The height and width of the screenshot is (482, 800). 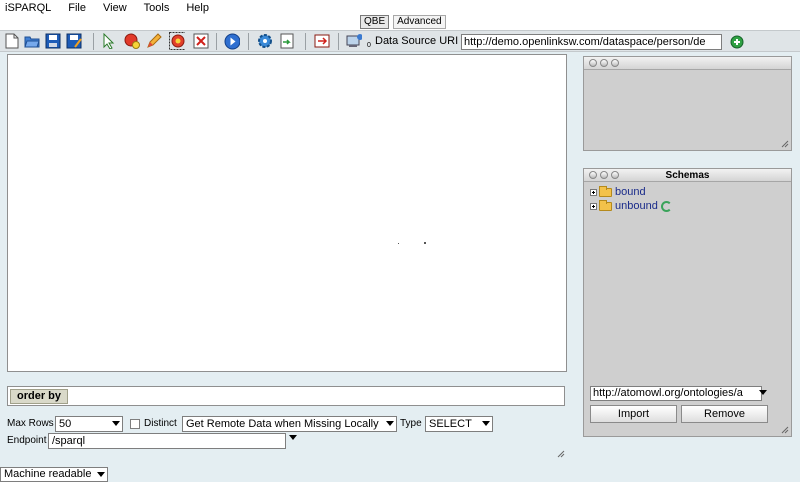 What do you see at coordinates (195, 8) in the screenshot?
I see `menu-help: Help` at bounding box center [195, 8].